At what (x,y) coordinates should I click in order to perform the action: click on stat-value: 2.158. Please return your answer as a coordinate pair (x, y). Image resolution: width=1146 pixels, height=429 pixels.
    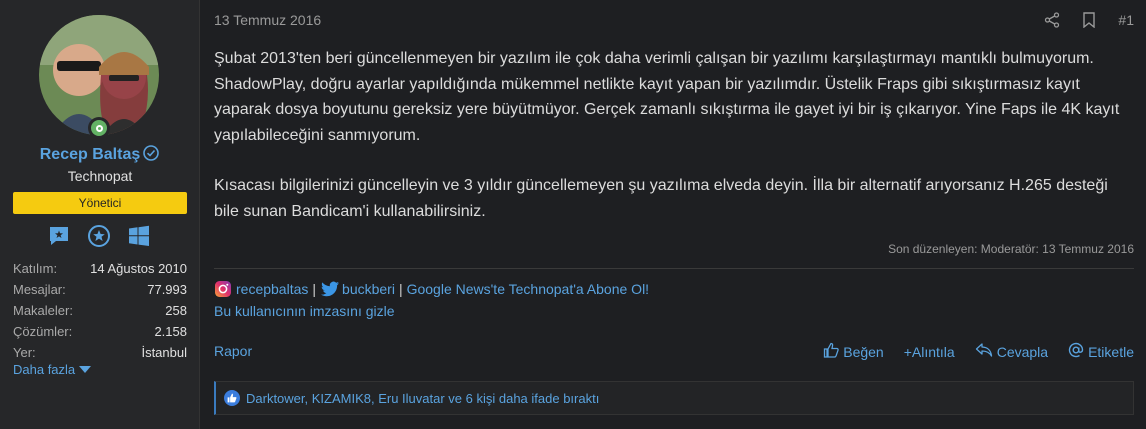
    Looking at the image, I should click on (170, 331).